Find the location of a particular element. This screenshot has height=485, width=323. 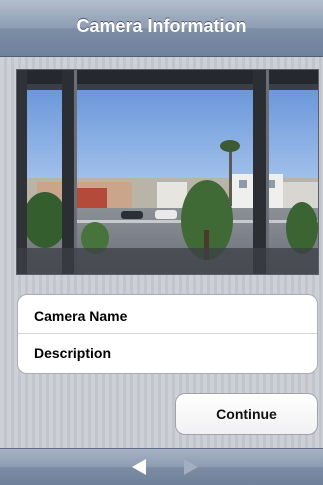

navigation-bar: Camera Information is located at coordinates (161, 28).